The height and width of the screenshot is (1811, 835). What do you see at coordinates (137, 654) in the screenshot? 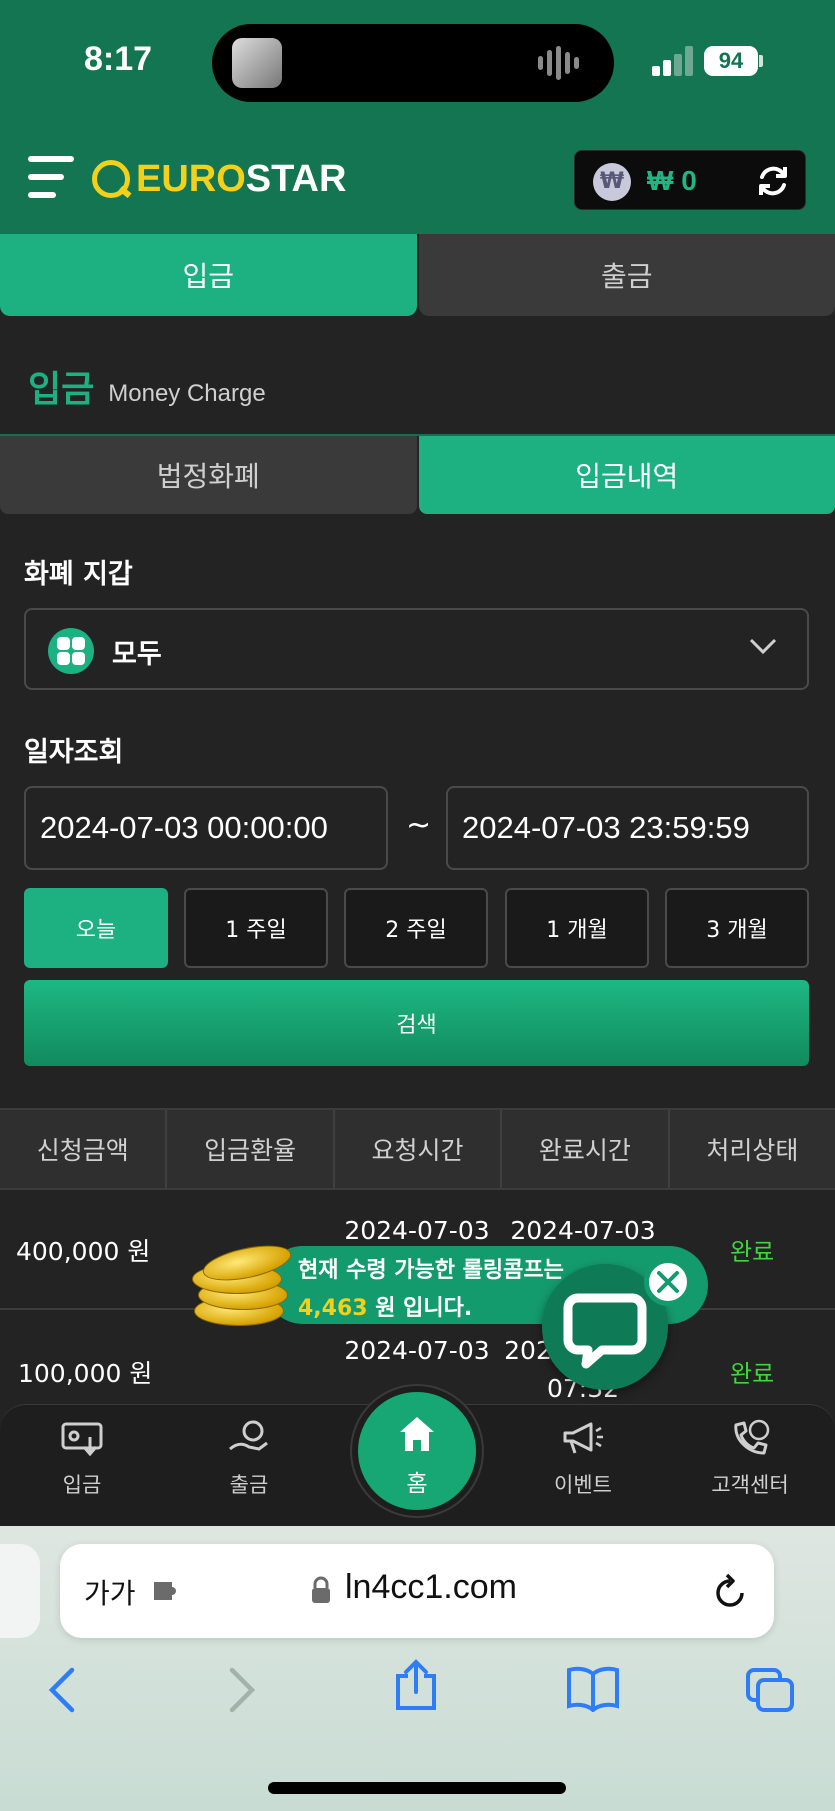
I see `wallet-select-value: 모두` at bounding box center [137, 654].